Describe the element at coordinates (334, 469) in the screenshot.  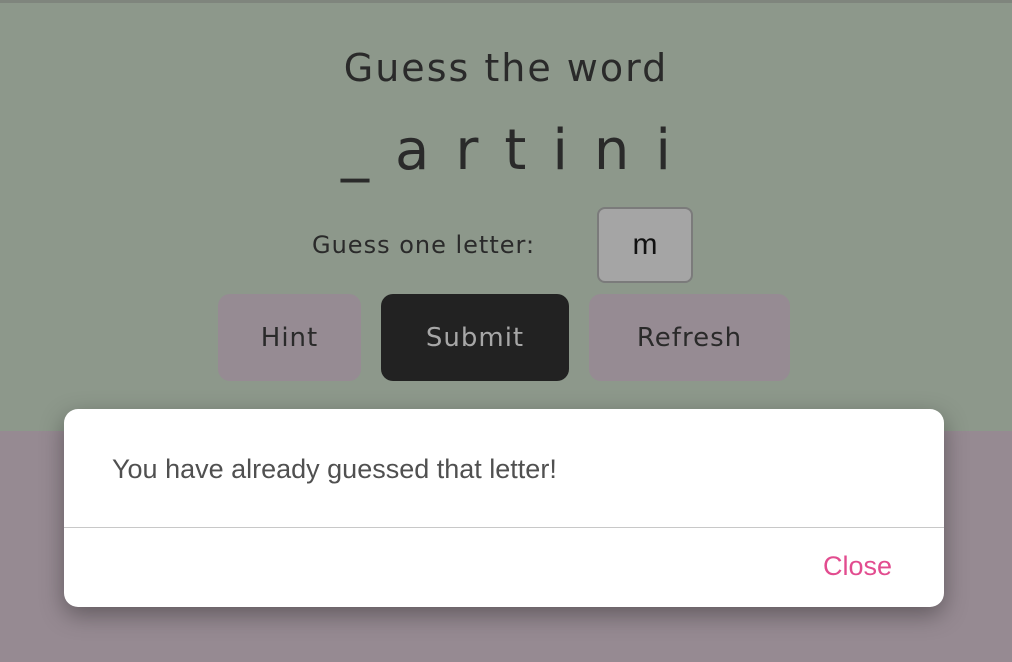
I see `alert-message: You have already guessed that letter!` at that location.